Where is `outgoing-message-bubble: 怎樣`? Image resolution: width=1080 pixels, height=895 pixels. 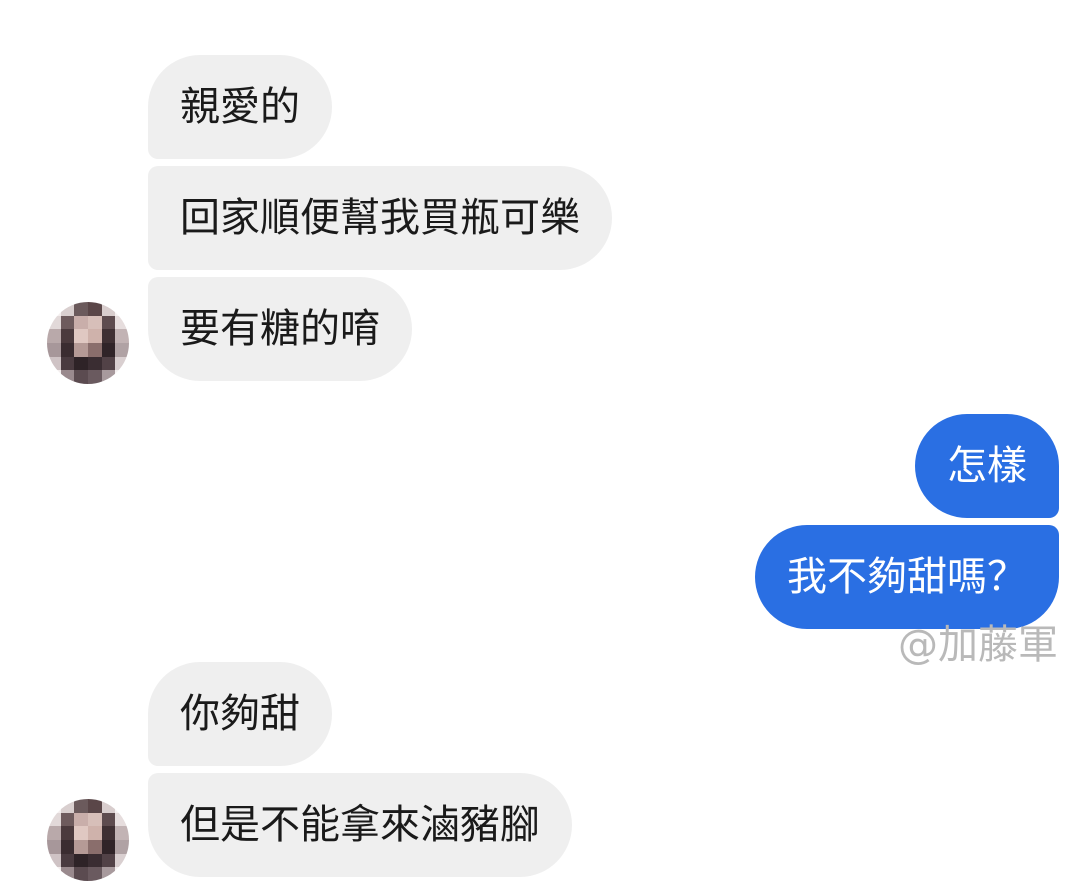 outgoing-message-bubble: 怎樣 is located at coordinates (987, 466).